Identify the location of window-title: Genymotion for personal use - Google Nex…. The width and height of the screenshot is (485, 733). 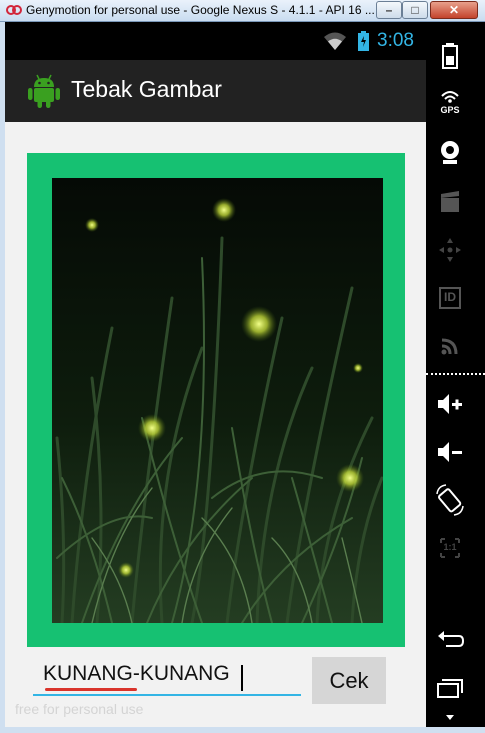
(200, 10).